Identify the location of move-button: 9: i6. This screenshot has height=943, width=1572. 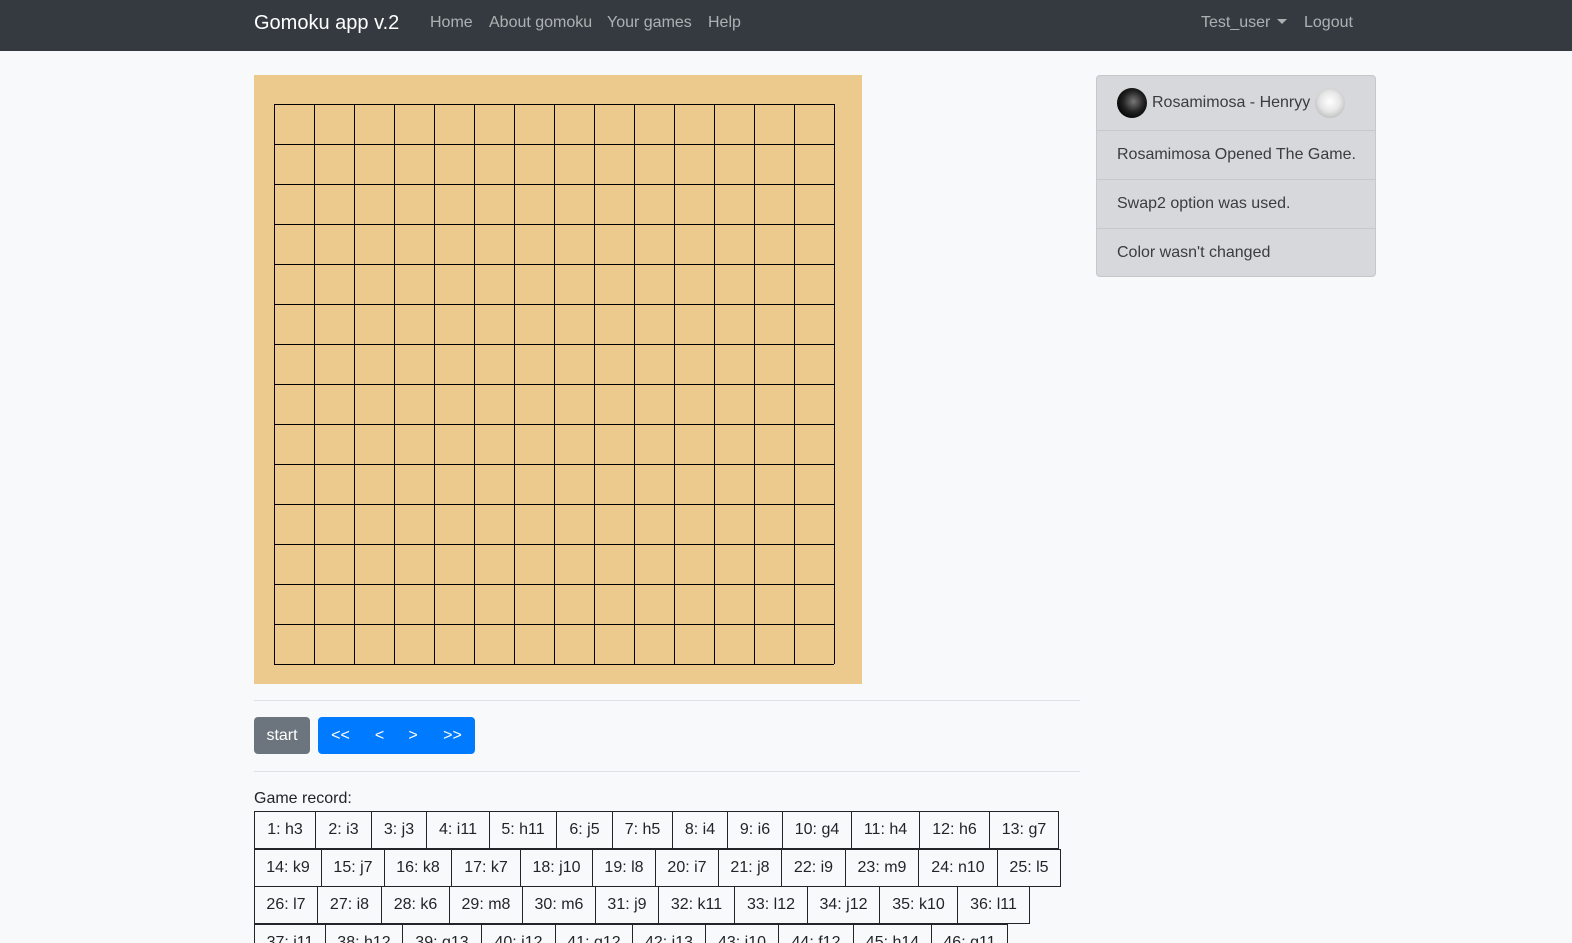
(755, 830).